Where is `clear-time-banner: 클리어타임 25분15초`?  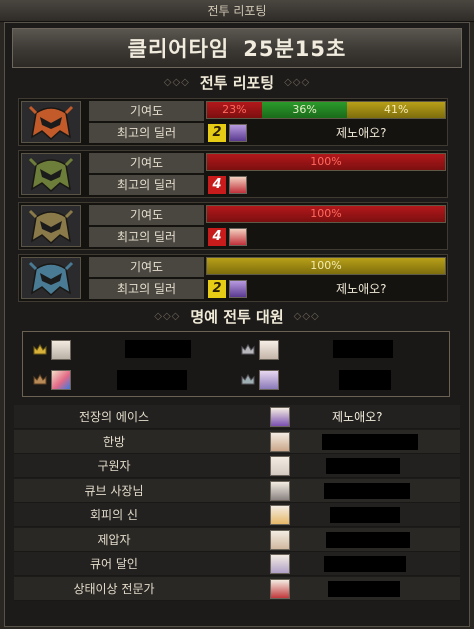 clear-time-banner: 클리어타임 25분15초 is located at coordinates (237, 48).